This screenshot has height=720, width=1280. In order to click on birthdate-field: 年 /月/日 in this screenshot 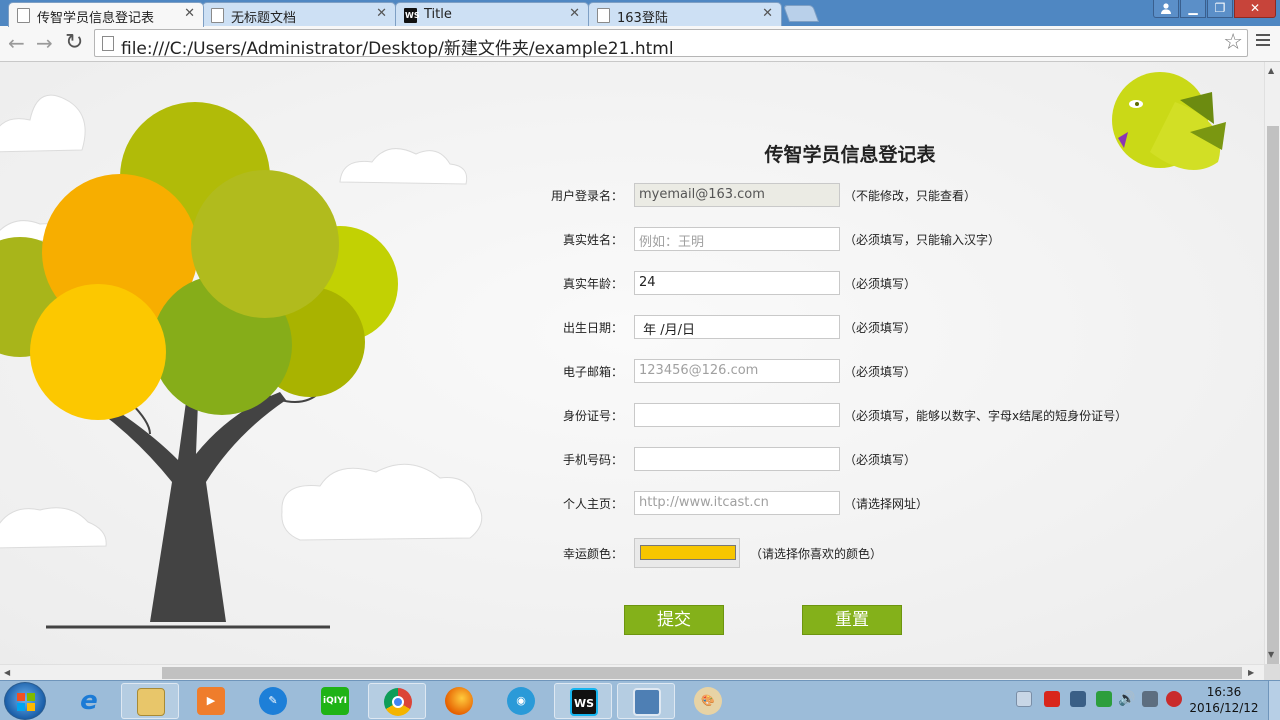, I will do `click(737, 327)`.